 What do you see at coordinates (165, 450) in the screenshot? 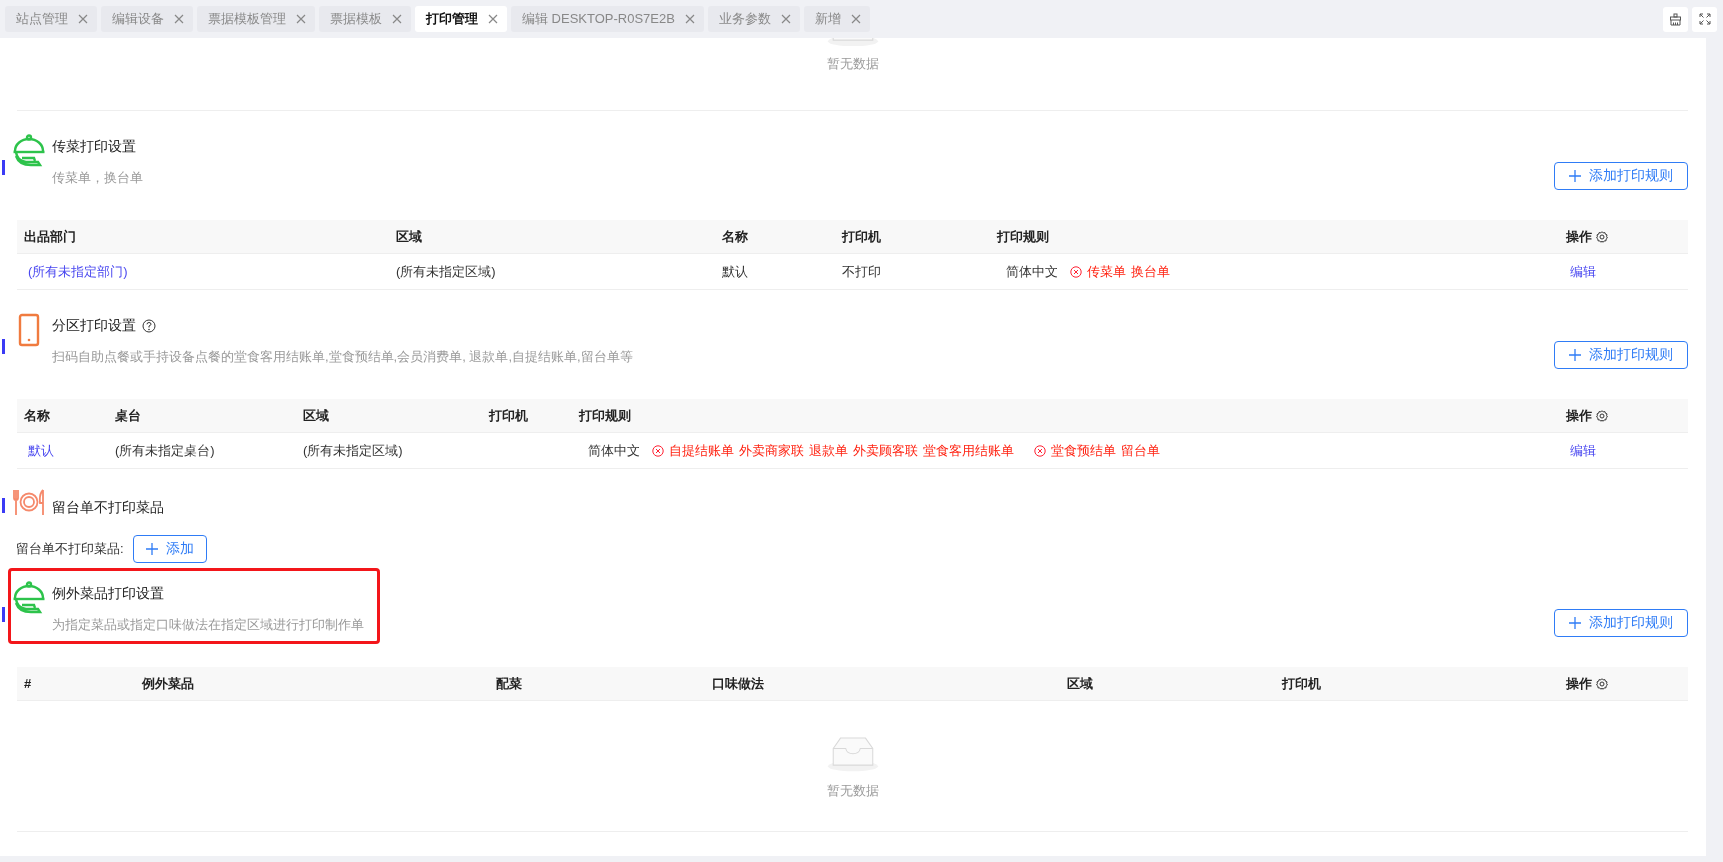
I see `table-cell: (所有未指定桌台)` at bounding box center [165, 450].